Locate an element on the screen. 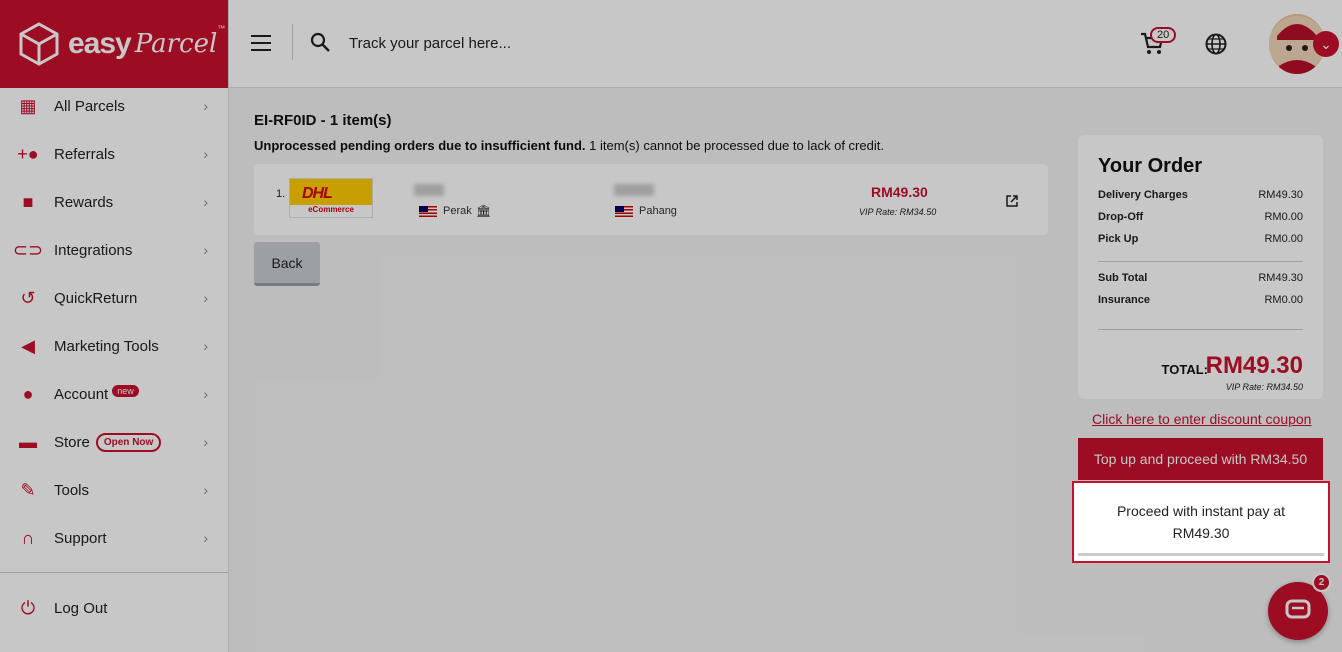 This screenshot has height=652, width=1342. logout-button: ⏻ Log Out is located at coordinates (114, 608).